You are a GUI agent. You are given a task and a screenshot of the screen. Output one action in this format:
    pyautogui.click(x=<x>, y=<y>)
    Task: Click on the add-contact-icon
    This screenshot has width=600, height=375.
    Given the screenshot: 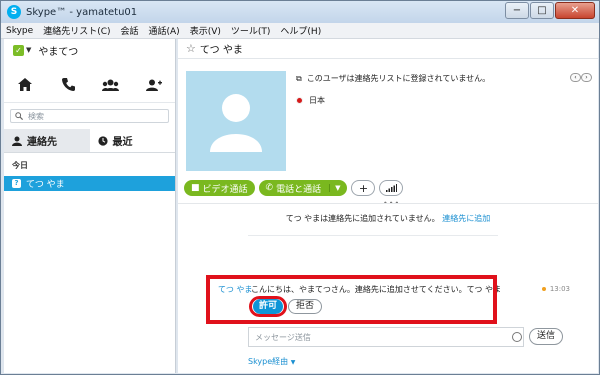 What is the action you would take?
    pyautogui.click(x=154, y=85)
    